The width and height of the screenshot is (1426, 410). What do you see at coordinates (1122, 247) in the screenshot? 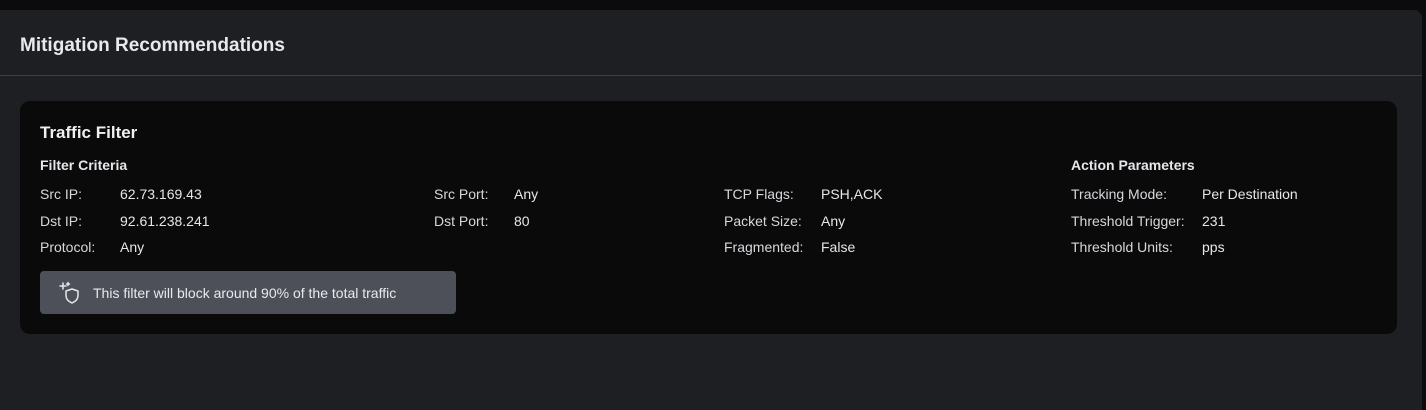
I see `threshold-units-label: Threshold Units:` at bounding box center [1122, 247].